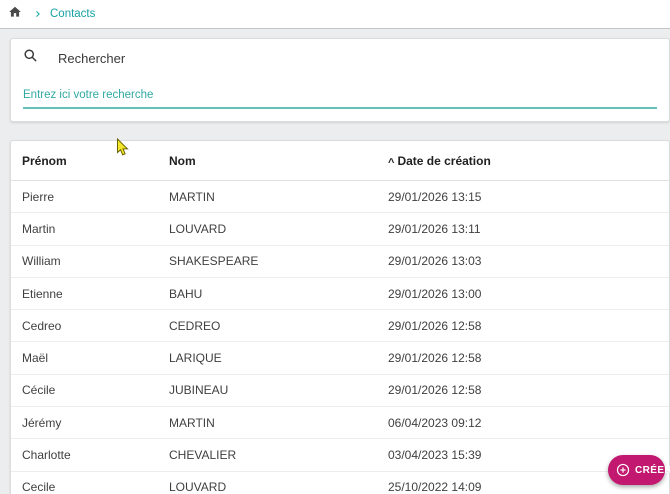 The image size is (670, 494). I want to click on create-button: CRÉER, so click(639, 470).